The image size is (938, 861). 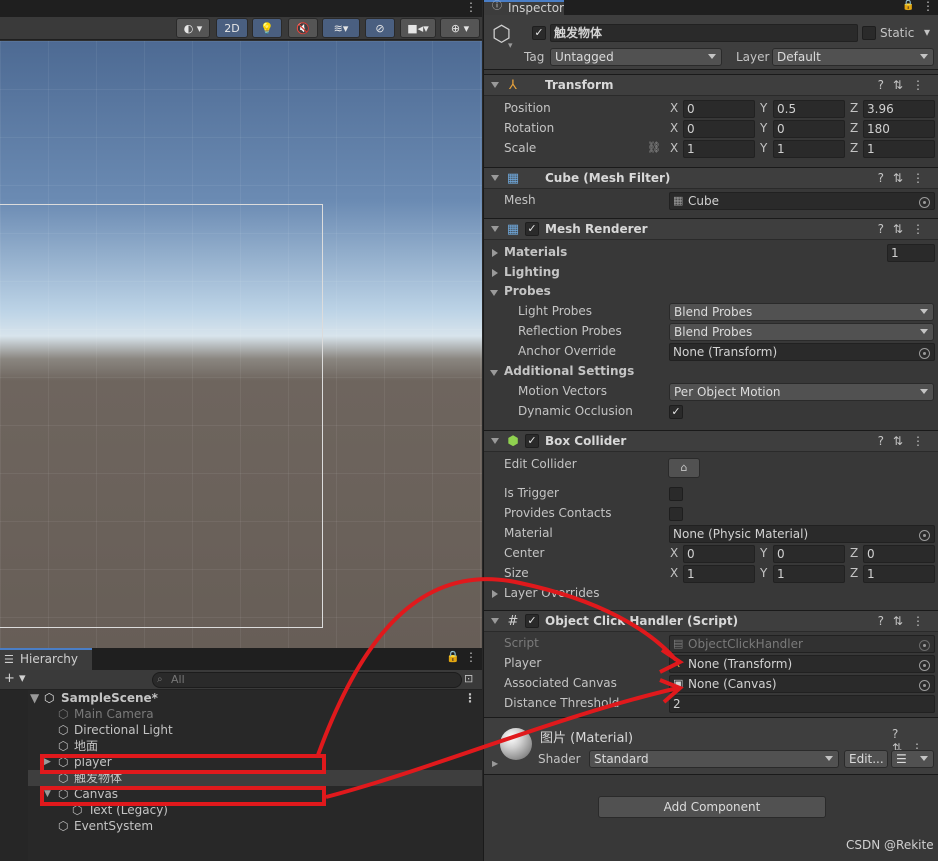 I want to click on arrow-head-icon, so click(x=671, y=661).